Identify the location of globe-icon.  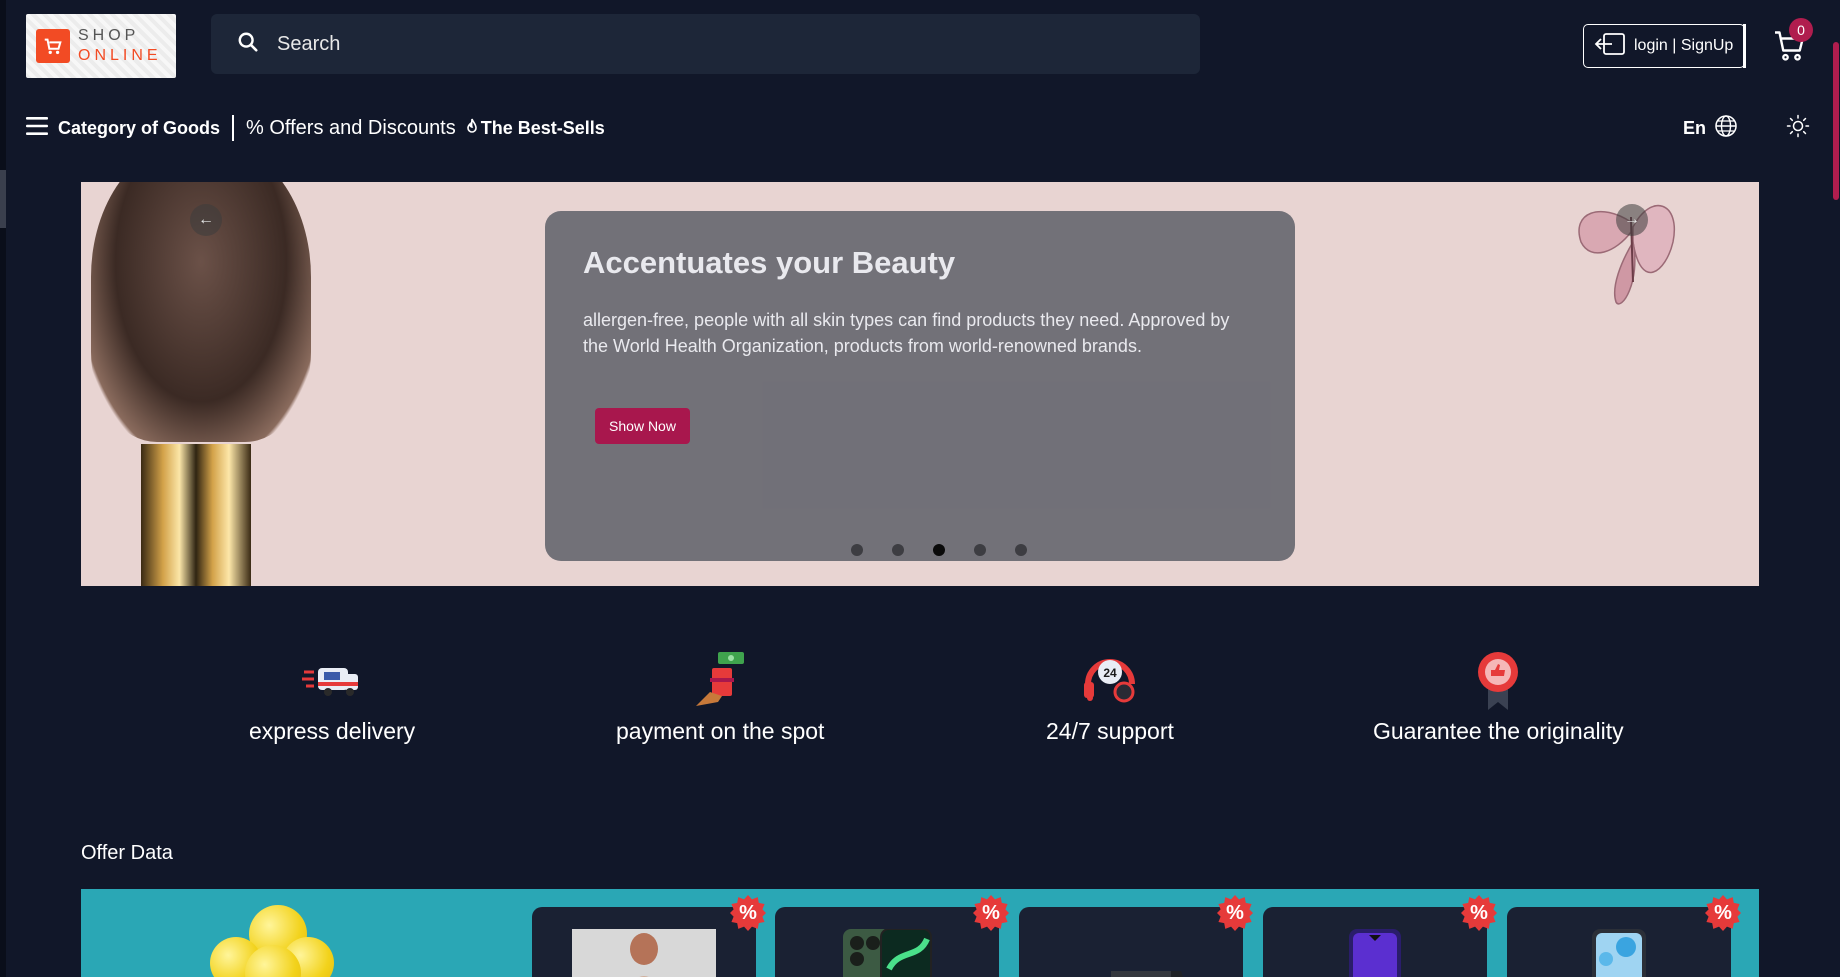
(1726, 128).